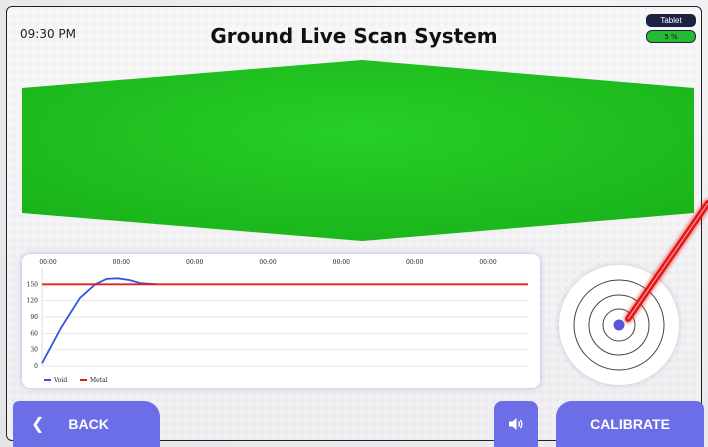 The image size is (708, 447). I want to click on calibrate-button: CALIBRATE, so click(630, 424).